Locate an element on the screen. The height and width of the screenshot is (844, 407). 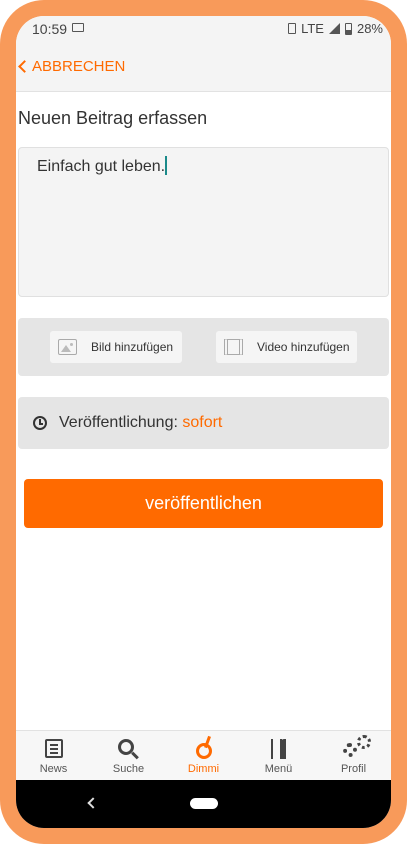
add-video-label: Video hinzufügen is located at coordinates (303, 347).